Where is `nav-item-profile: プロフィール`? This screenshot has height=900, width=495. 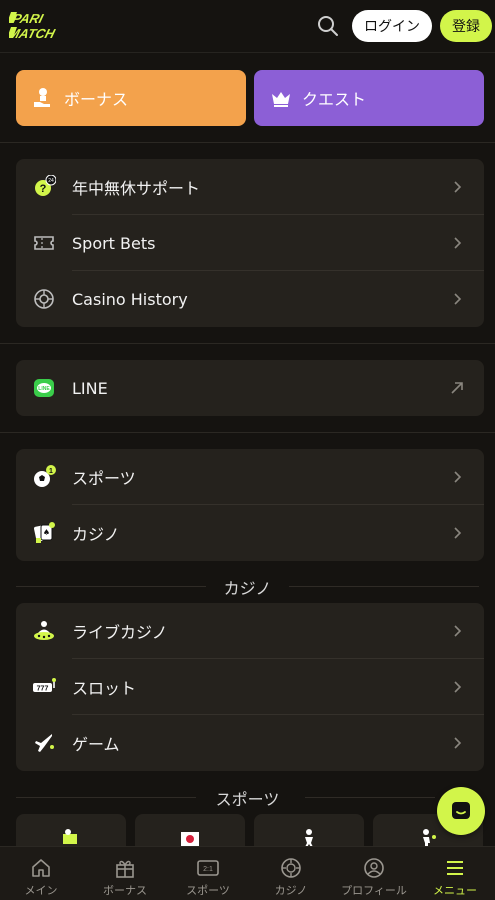
nav-item-profile: プロフィール is located at coordinates (374, 873).